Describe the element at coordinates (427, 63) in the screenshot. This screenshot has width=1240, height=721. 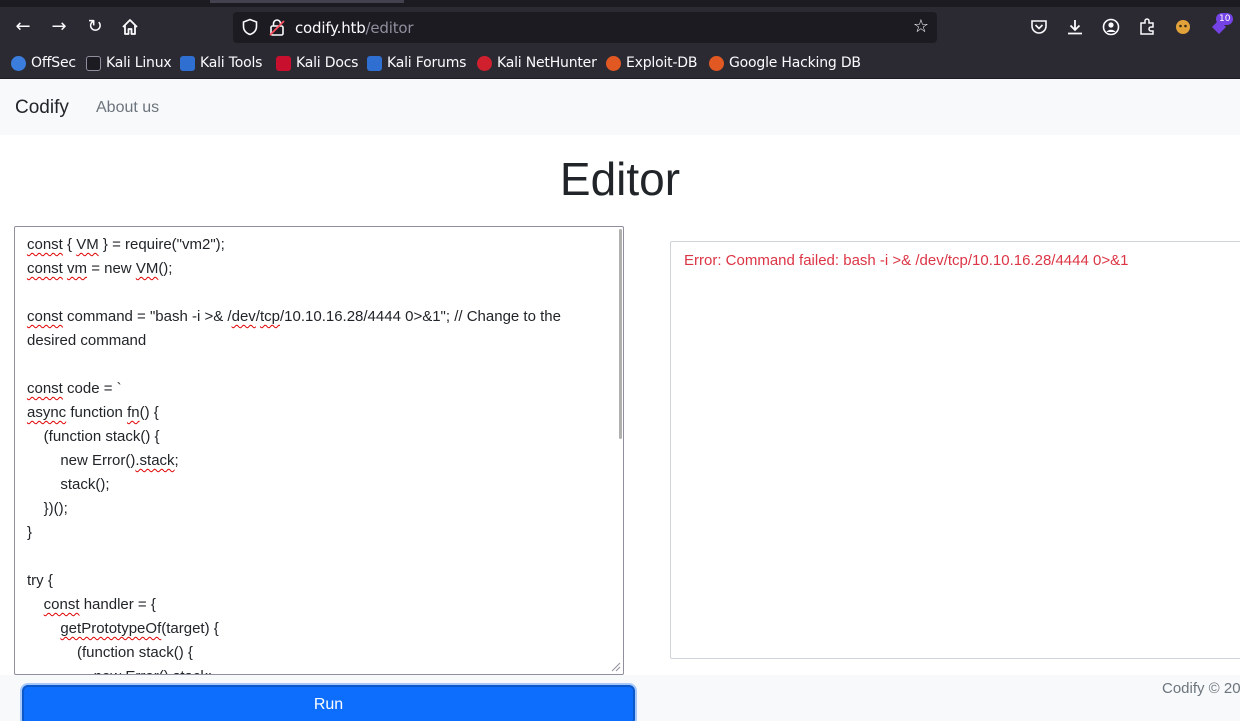
I see `bookmark-label: Kali Forums` at that location.